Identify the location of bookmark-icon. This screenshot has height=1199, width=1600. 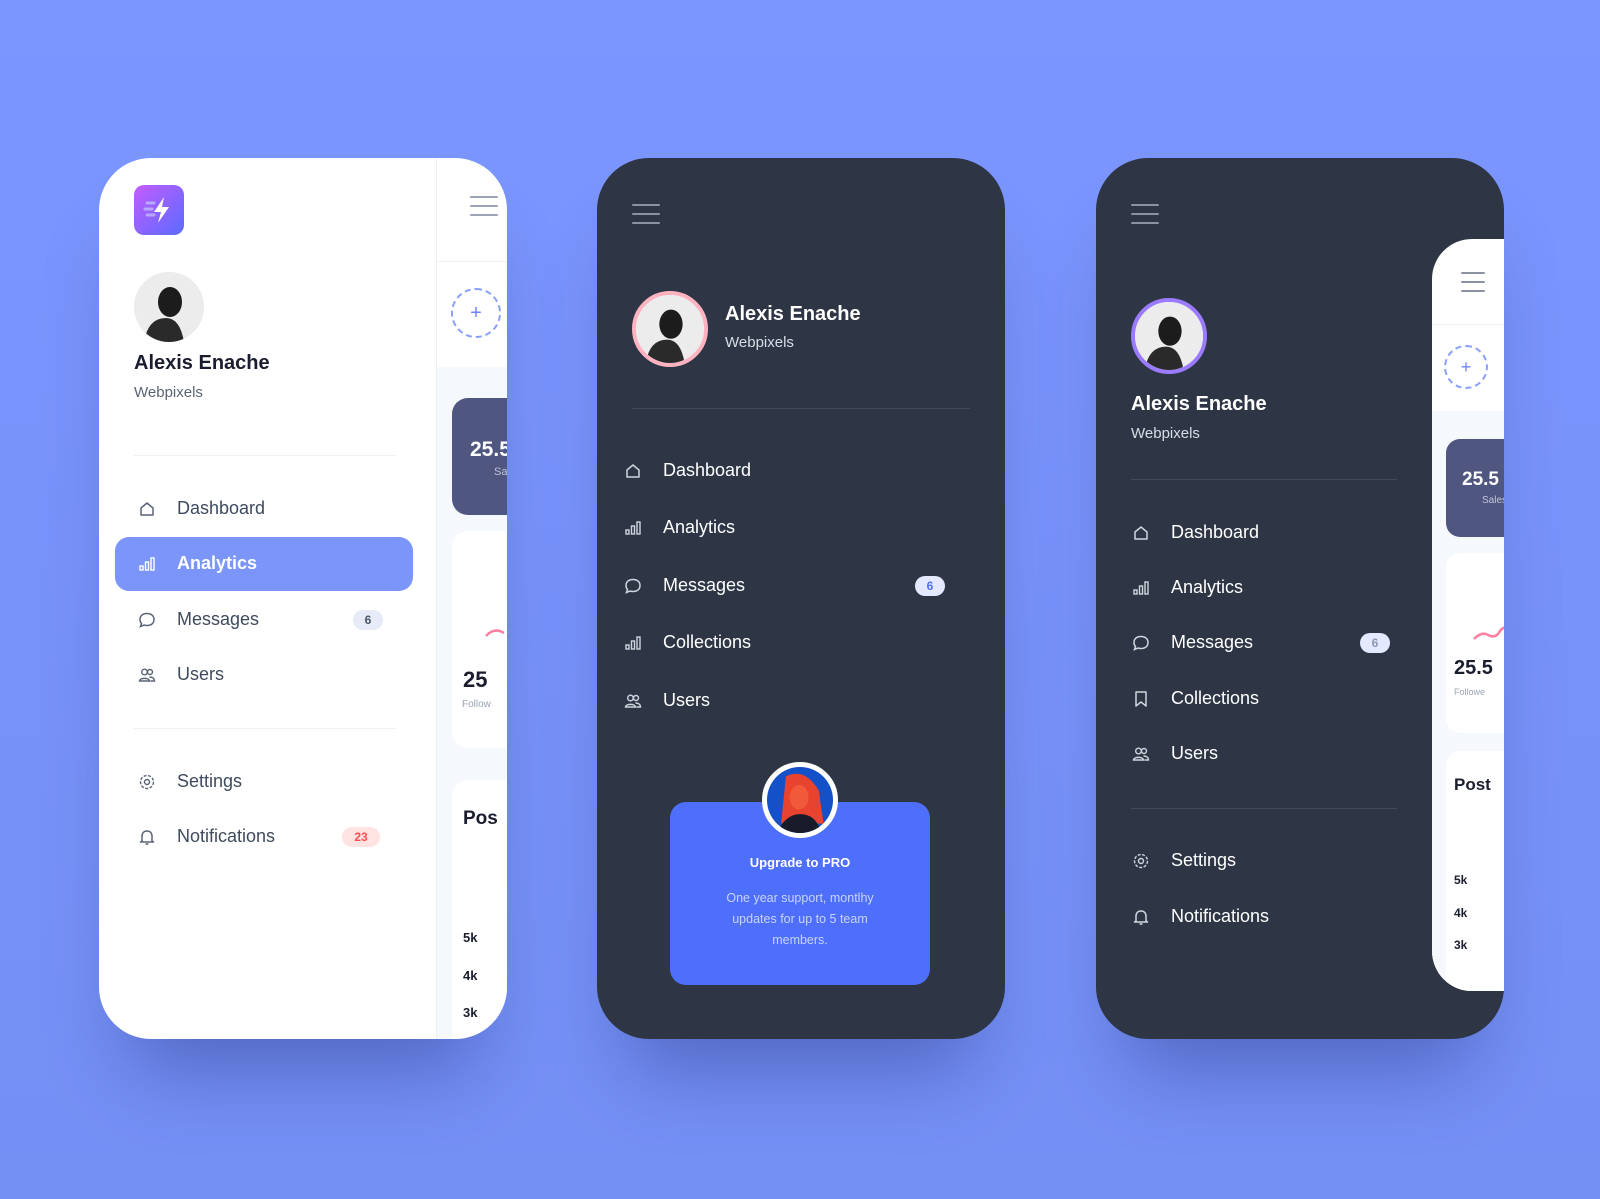
(1141, 699).